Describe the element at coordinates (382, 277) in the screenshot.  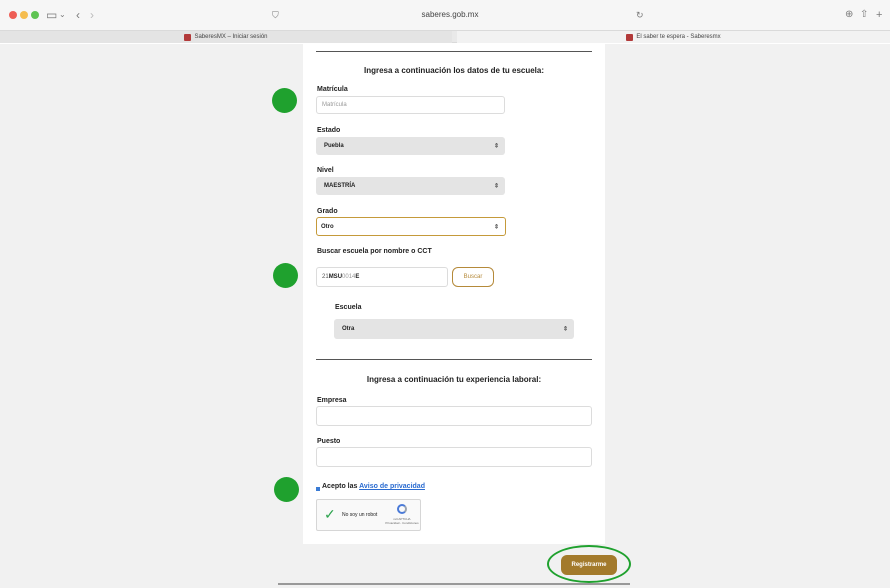
I see `school-search-input: 21 MSU 0014 E` at that location.